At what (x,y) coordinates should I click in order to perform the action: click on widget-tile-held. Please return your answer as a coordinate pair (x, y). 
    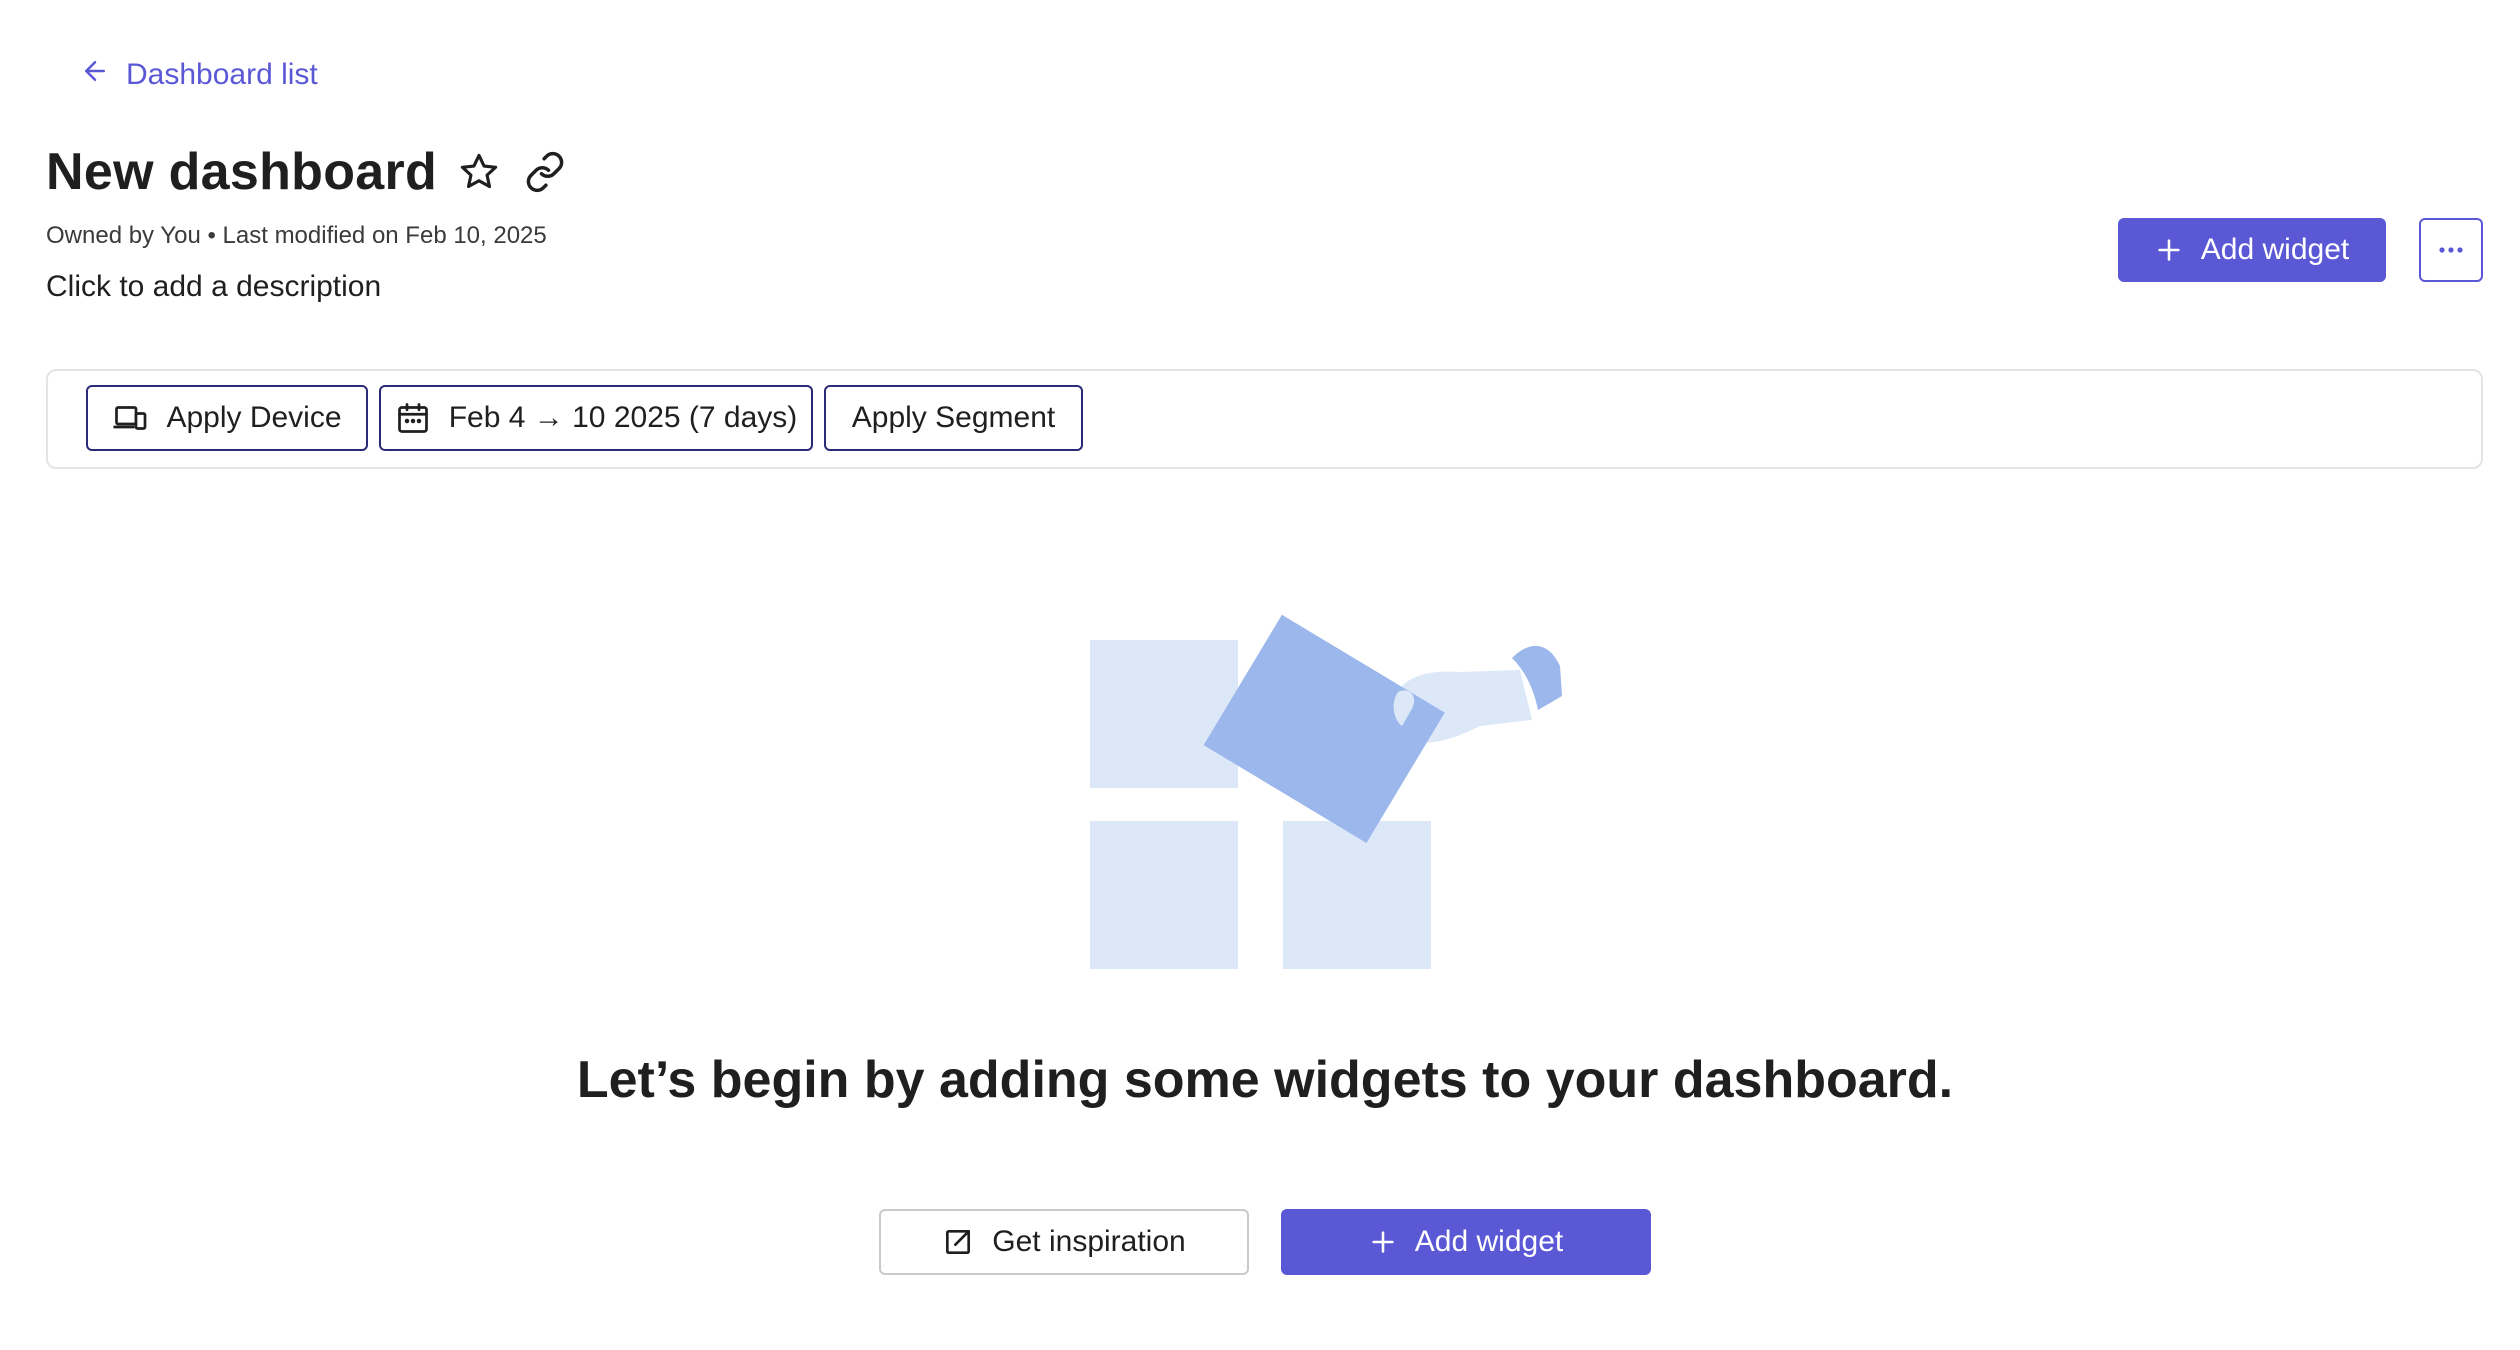
    Looking at the image, I should click on (1324, 728).